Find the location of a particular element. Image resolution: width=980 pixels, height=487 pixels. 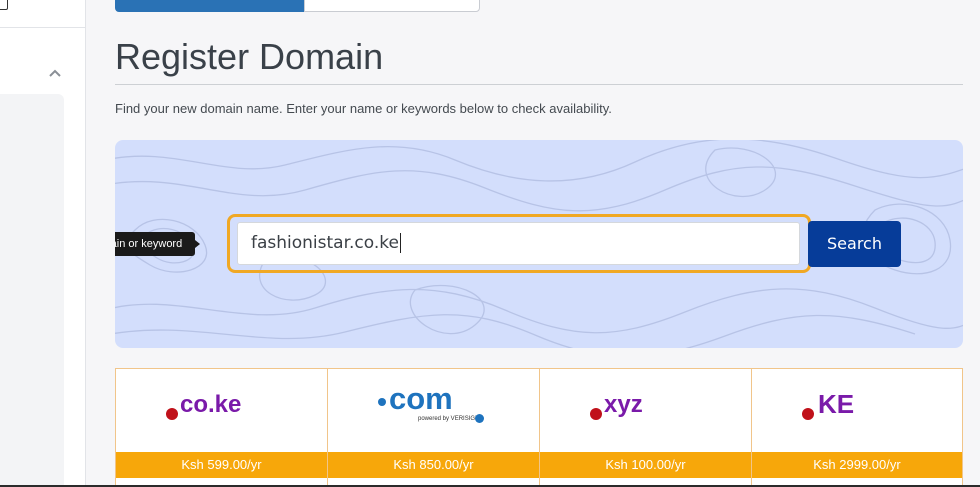

search-input-value: fashionistar.co.ke is located at coordinates (325, 243).